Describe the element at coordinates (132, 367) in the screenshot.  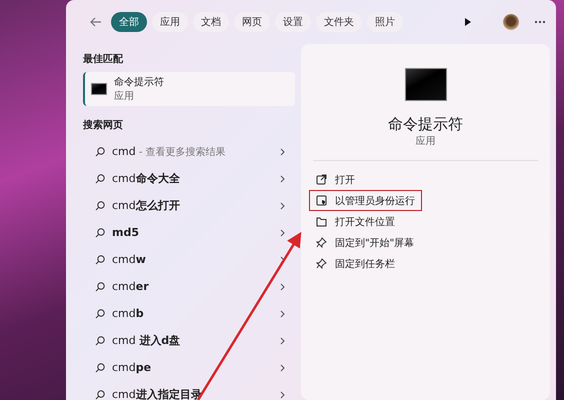
I see `suggestion-text: cmdpe` at that location.